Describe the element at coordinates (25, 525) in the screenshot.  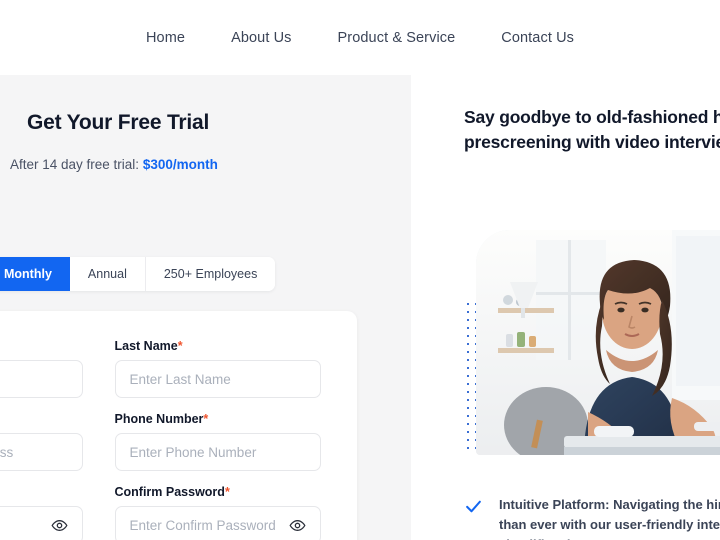
I see `password-placeholder: Enter Password` at that location.